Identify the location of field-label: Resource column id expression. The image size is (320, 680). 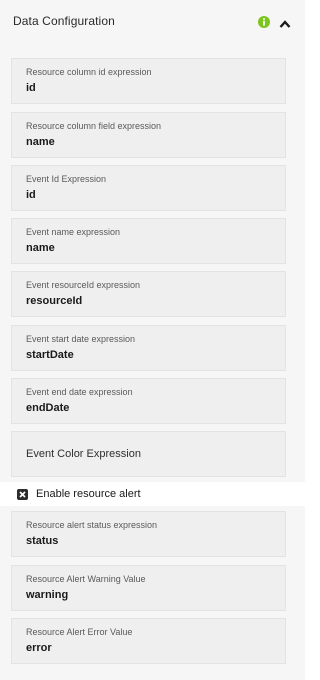
(89, 72).